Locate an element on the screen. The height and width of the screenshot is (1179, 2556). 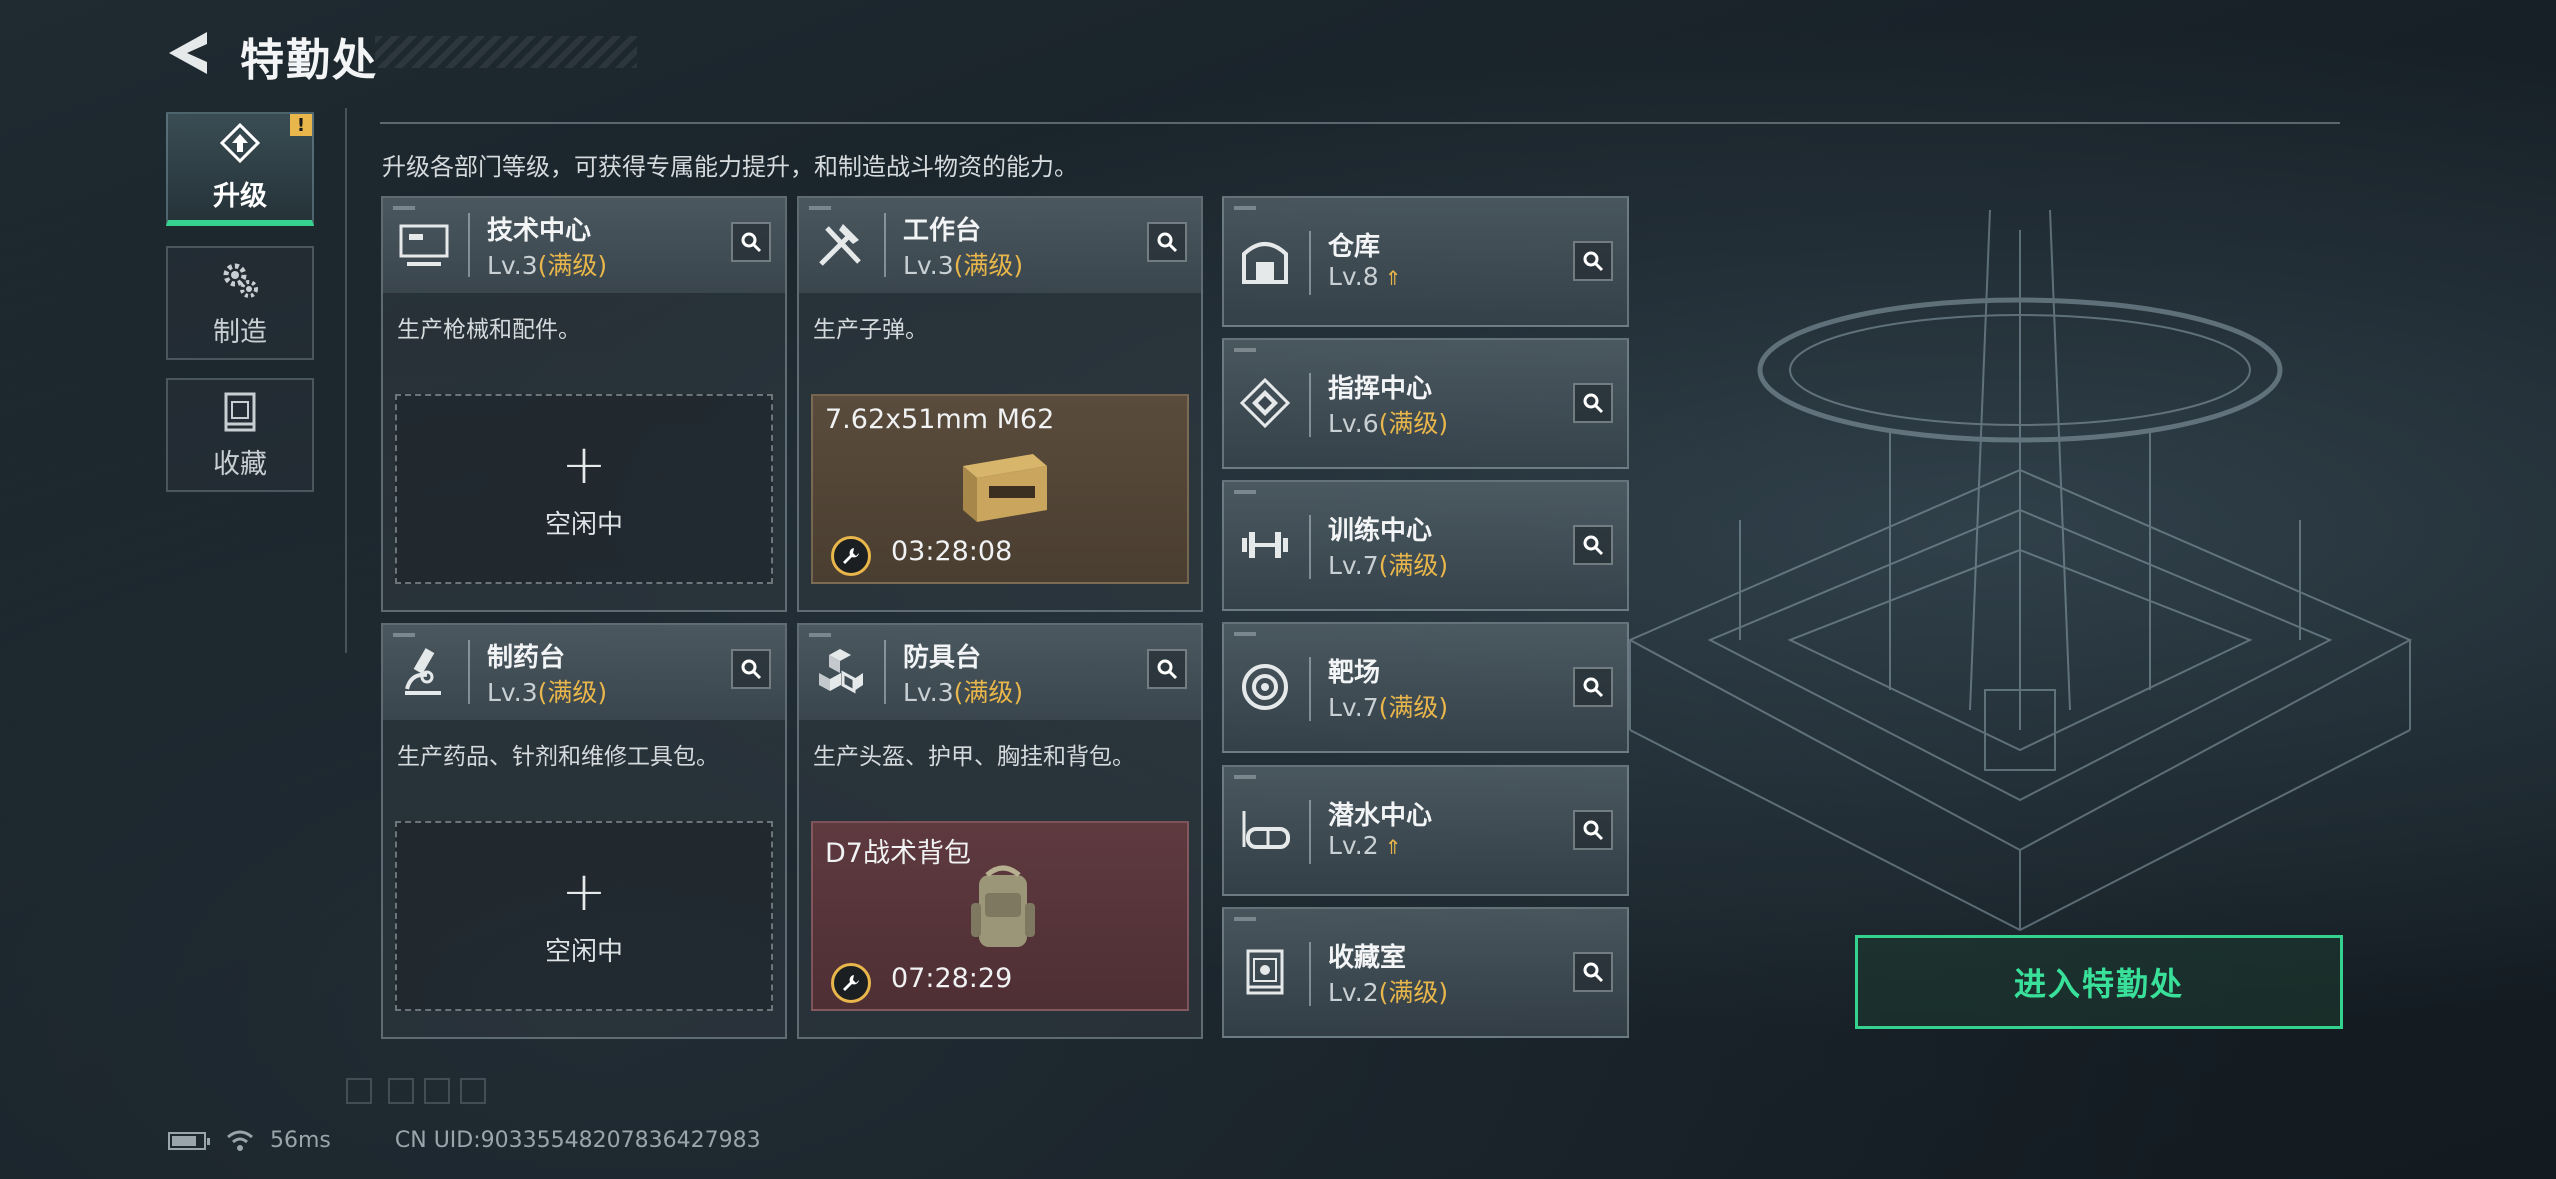
status-bar: 56ms CN UID:903355482078364279​83 is located at coordinates (464, 1140).